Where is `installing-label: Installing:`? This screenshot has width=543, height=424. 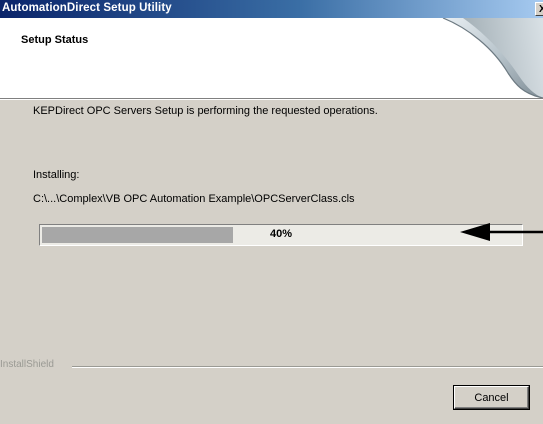 installing-label: Installing: is located at coordinates (56, 175).